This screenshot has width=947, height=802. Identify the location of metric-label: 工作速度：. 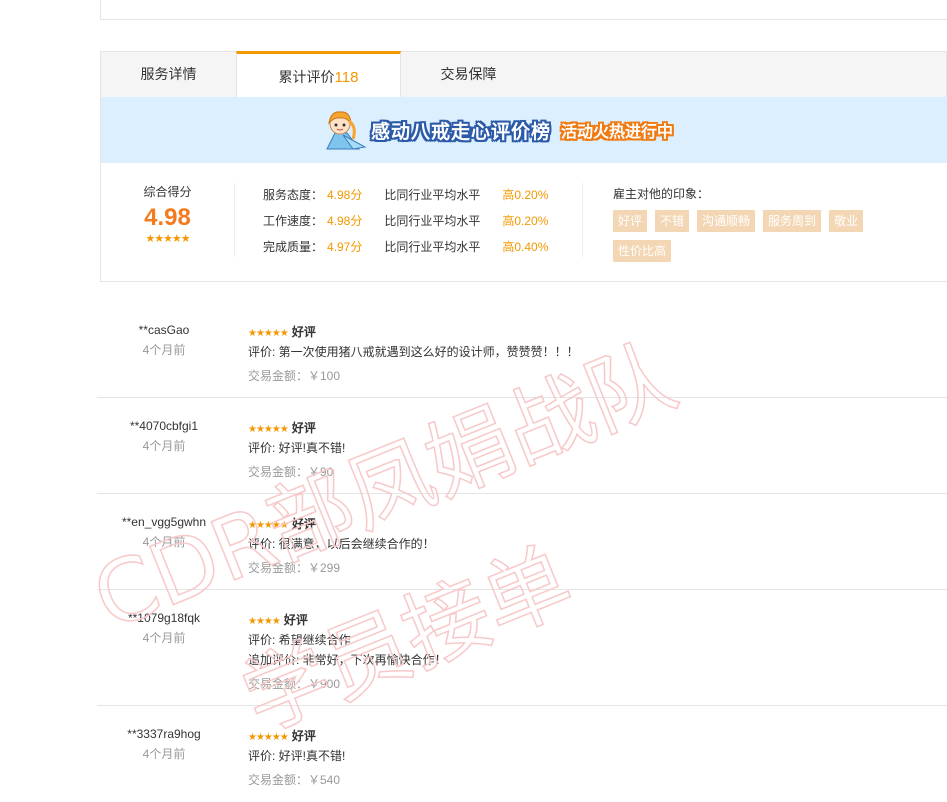
(293, 221).